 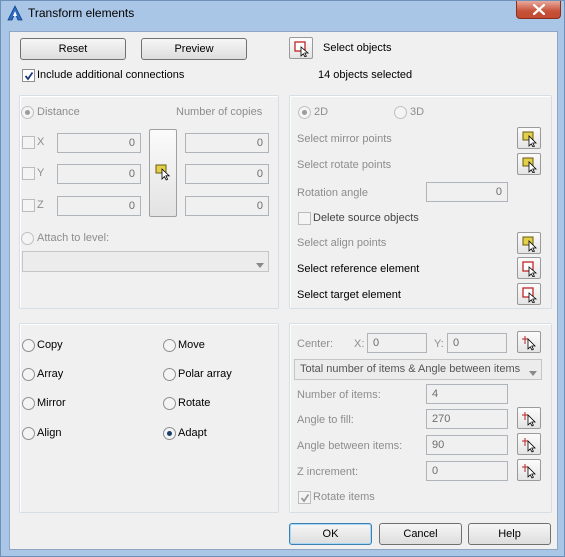 What do you see at coordinates (344, 165) in the screenshot?
I see `select-rotate-points-label: Select rotate points` at bounding box center [344, 165].